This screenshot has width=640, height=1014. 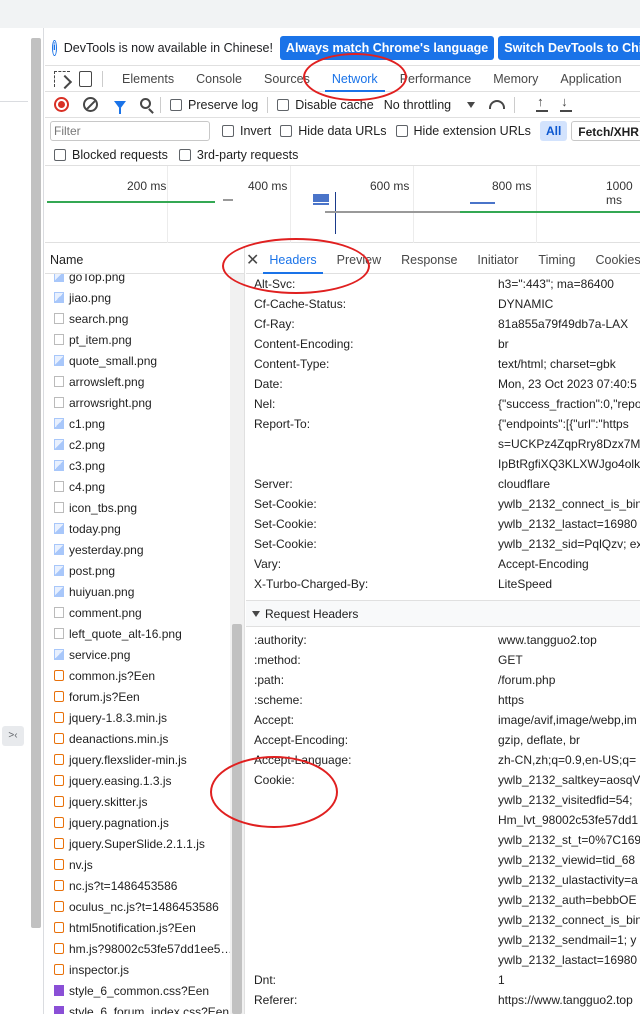 What do you see at coordinates (137, 633) in the screenshot?
I see `list-item: left_quote_alt-16.png` at bounding box center [137, 633].